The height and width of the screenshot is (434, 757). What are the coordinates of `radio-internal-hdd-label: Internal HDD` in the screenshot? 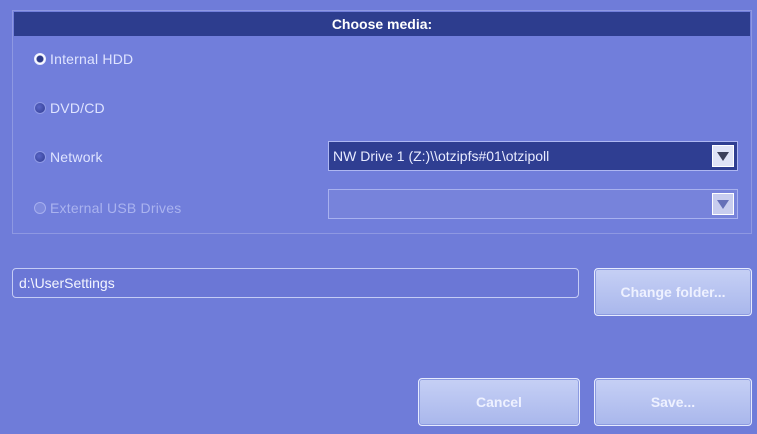 It's located at (92, 59).